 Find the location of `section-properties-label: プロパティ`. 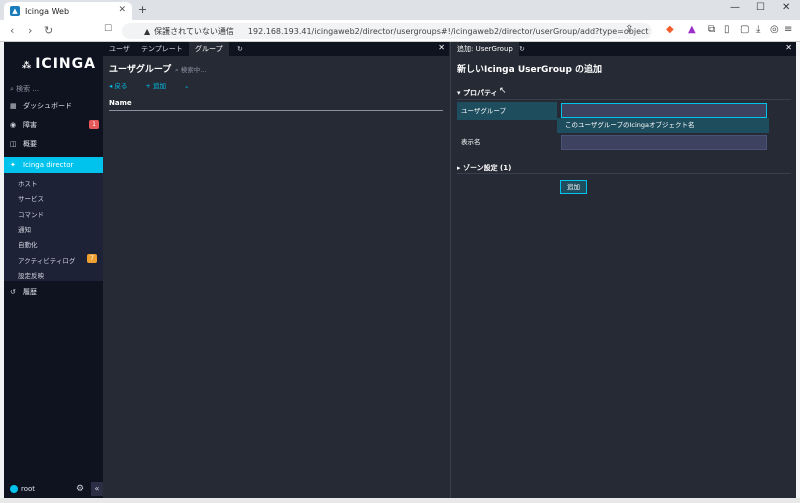

section-properties-label: プロパティ is located at coordinates (480, 93).